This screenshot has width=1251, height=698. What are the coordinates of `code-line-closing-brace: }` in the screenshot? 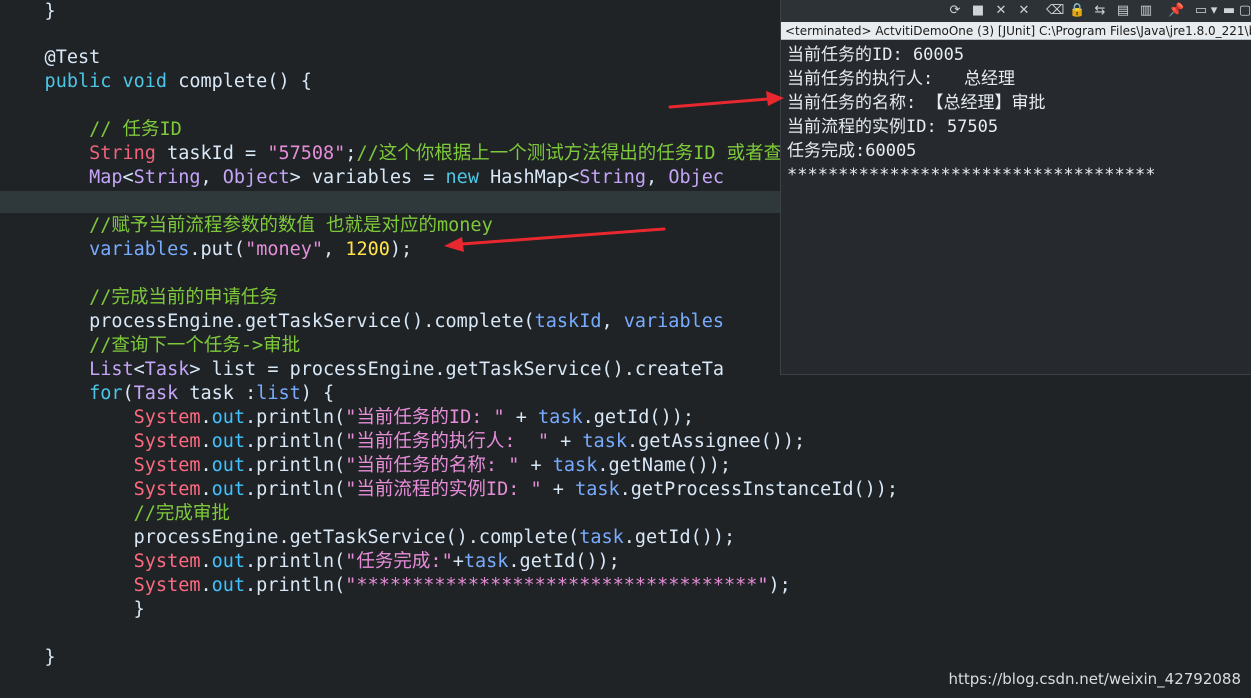 It's located at (28, 12).